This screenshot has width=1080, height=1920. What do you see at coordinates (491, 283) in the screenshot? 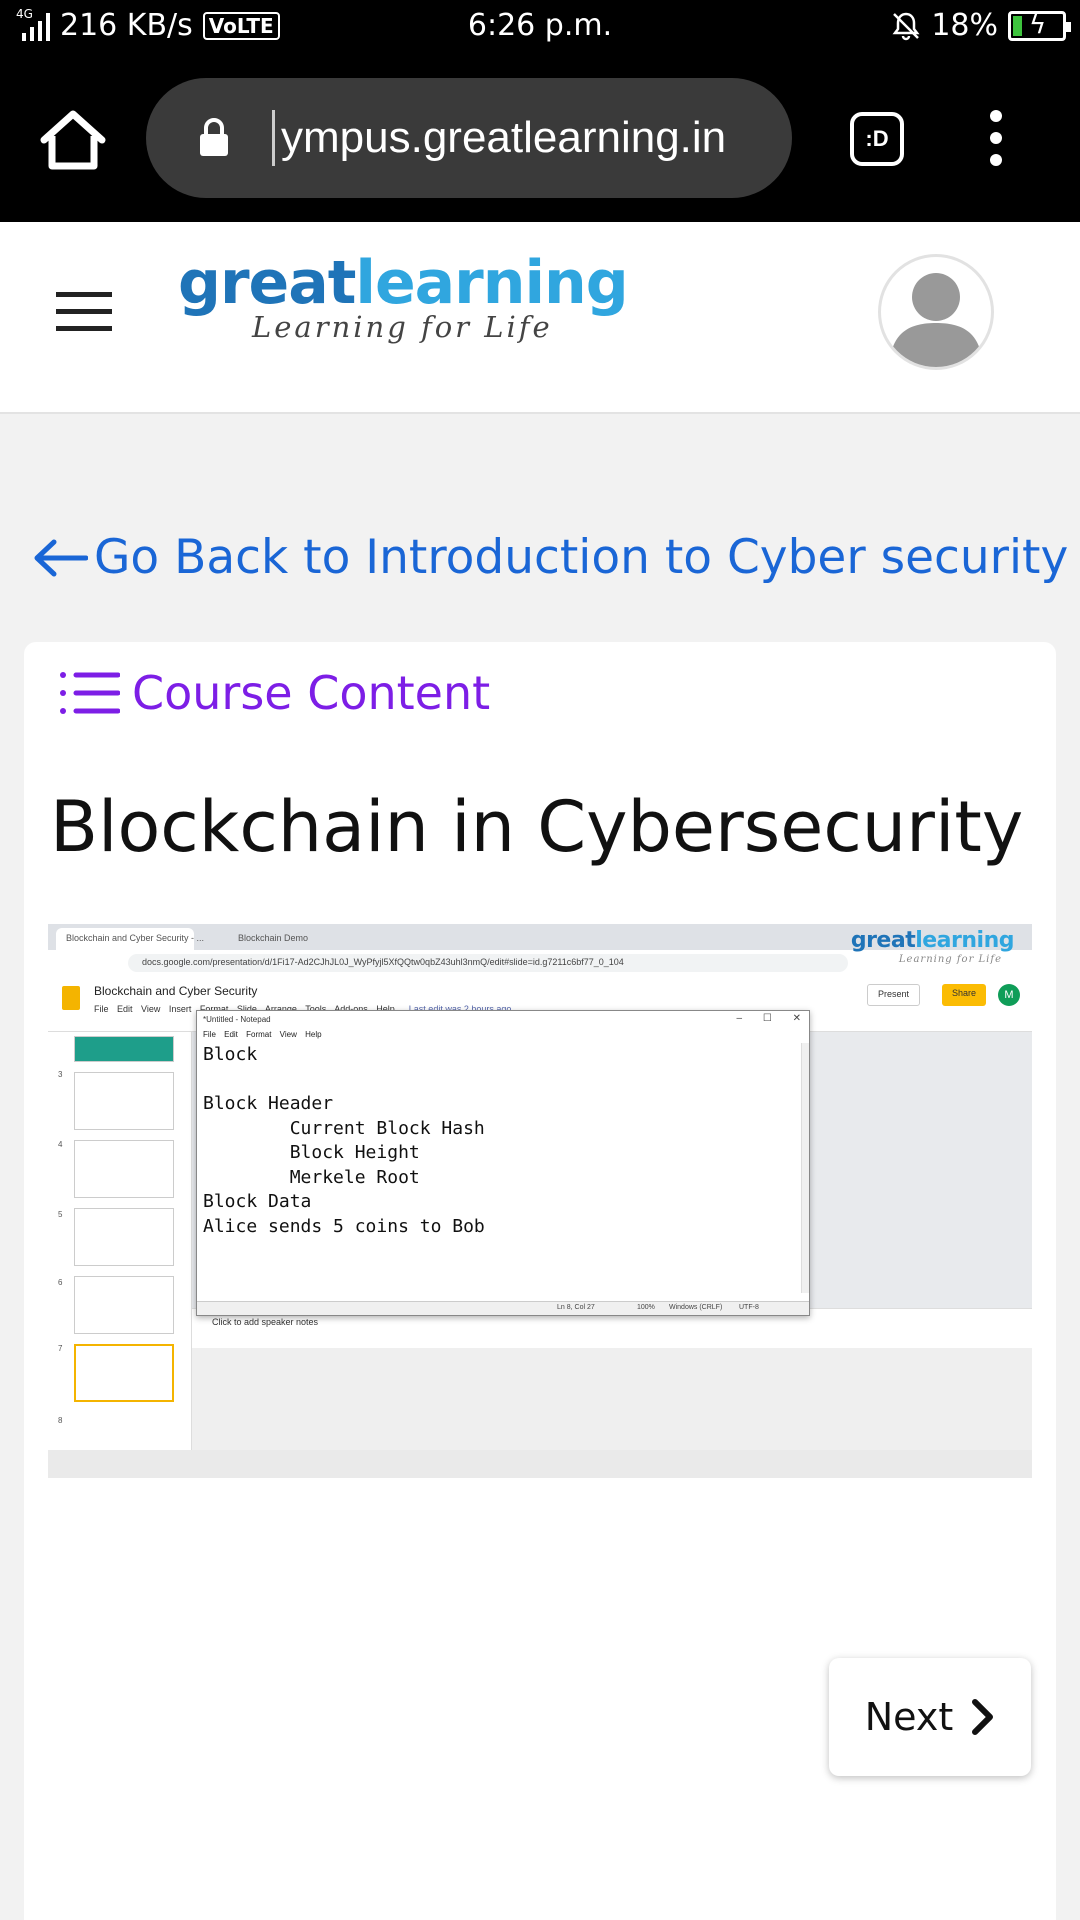
I see `logo-part2: learning` at bounding box center [491, 283].